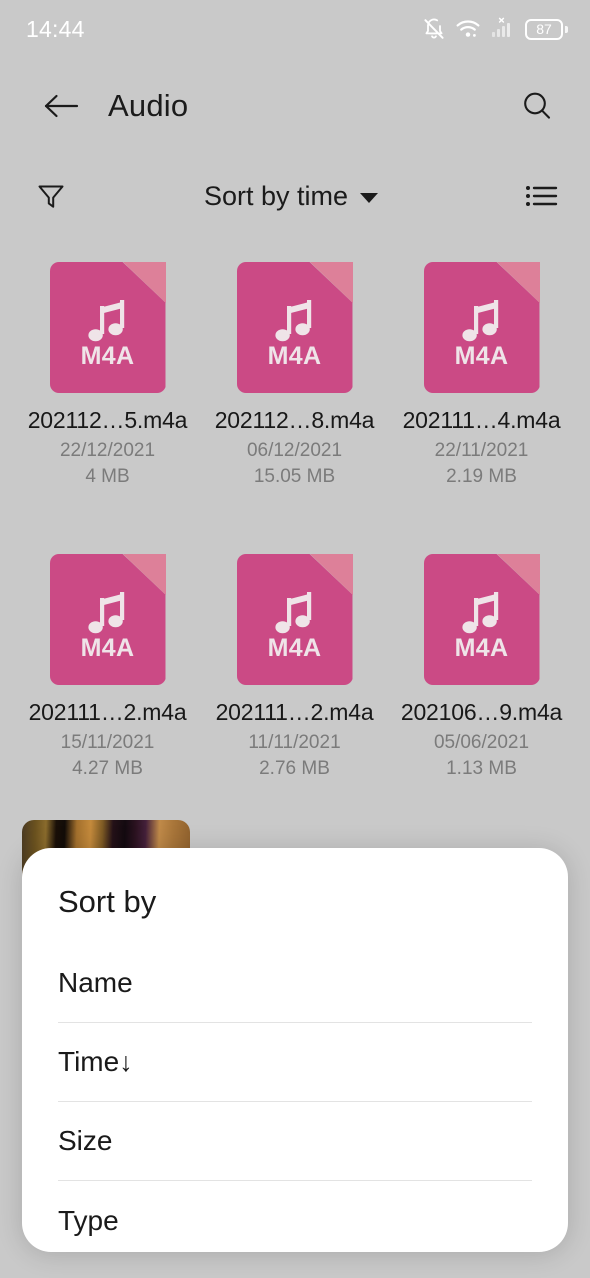 This screenshot has height=1278, width=590. Describe the element at coordinates (434, 29) in the screenshot. I see `bell-off-icon` at that location.